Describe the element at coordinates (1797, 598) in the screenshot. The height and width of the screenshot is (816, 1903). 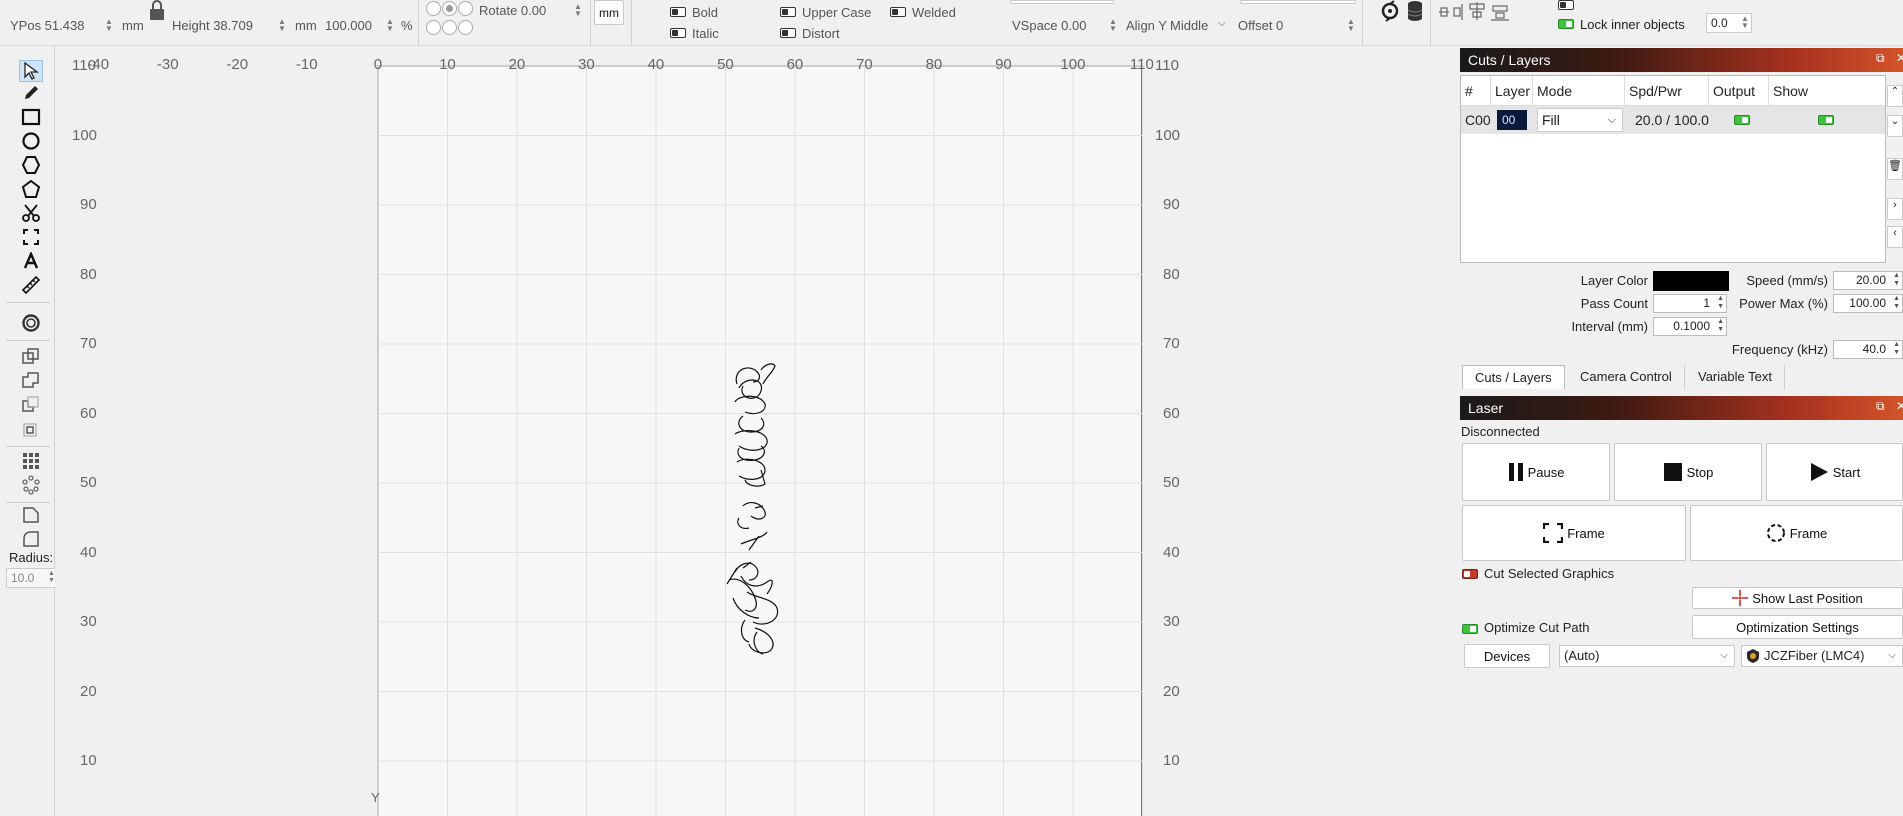
I see `show-last-position-button: Show Last Position` at that location.